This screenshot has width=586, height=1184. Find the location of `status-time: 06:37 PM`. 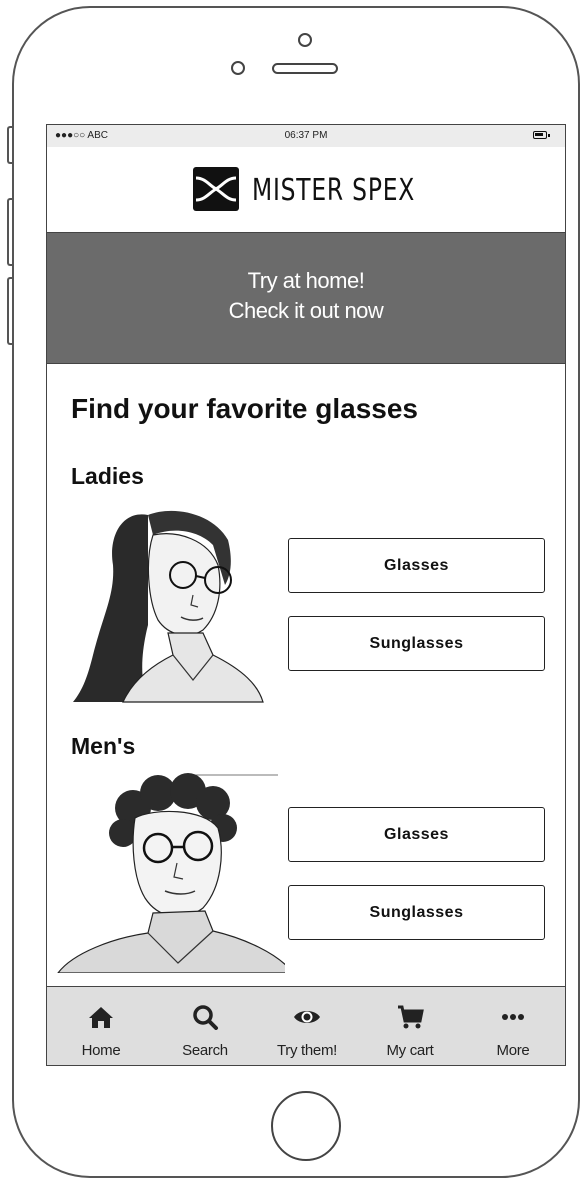

status-time: 06:37 PM is located at coordinates (306, 135).